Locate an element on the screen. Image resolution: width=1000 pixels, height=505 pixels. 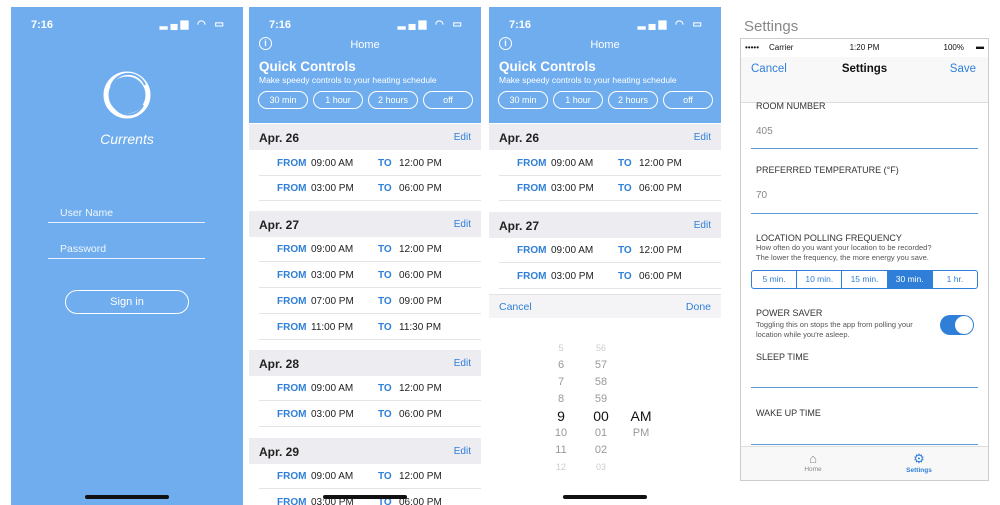
password-field is located at coordinates (126, 251).